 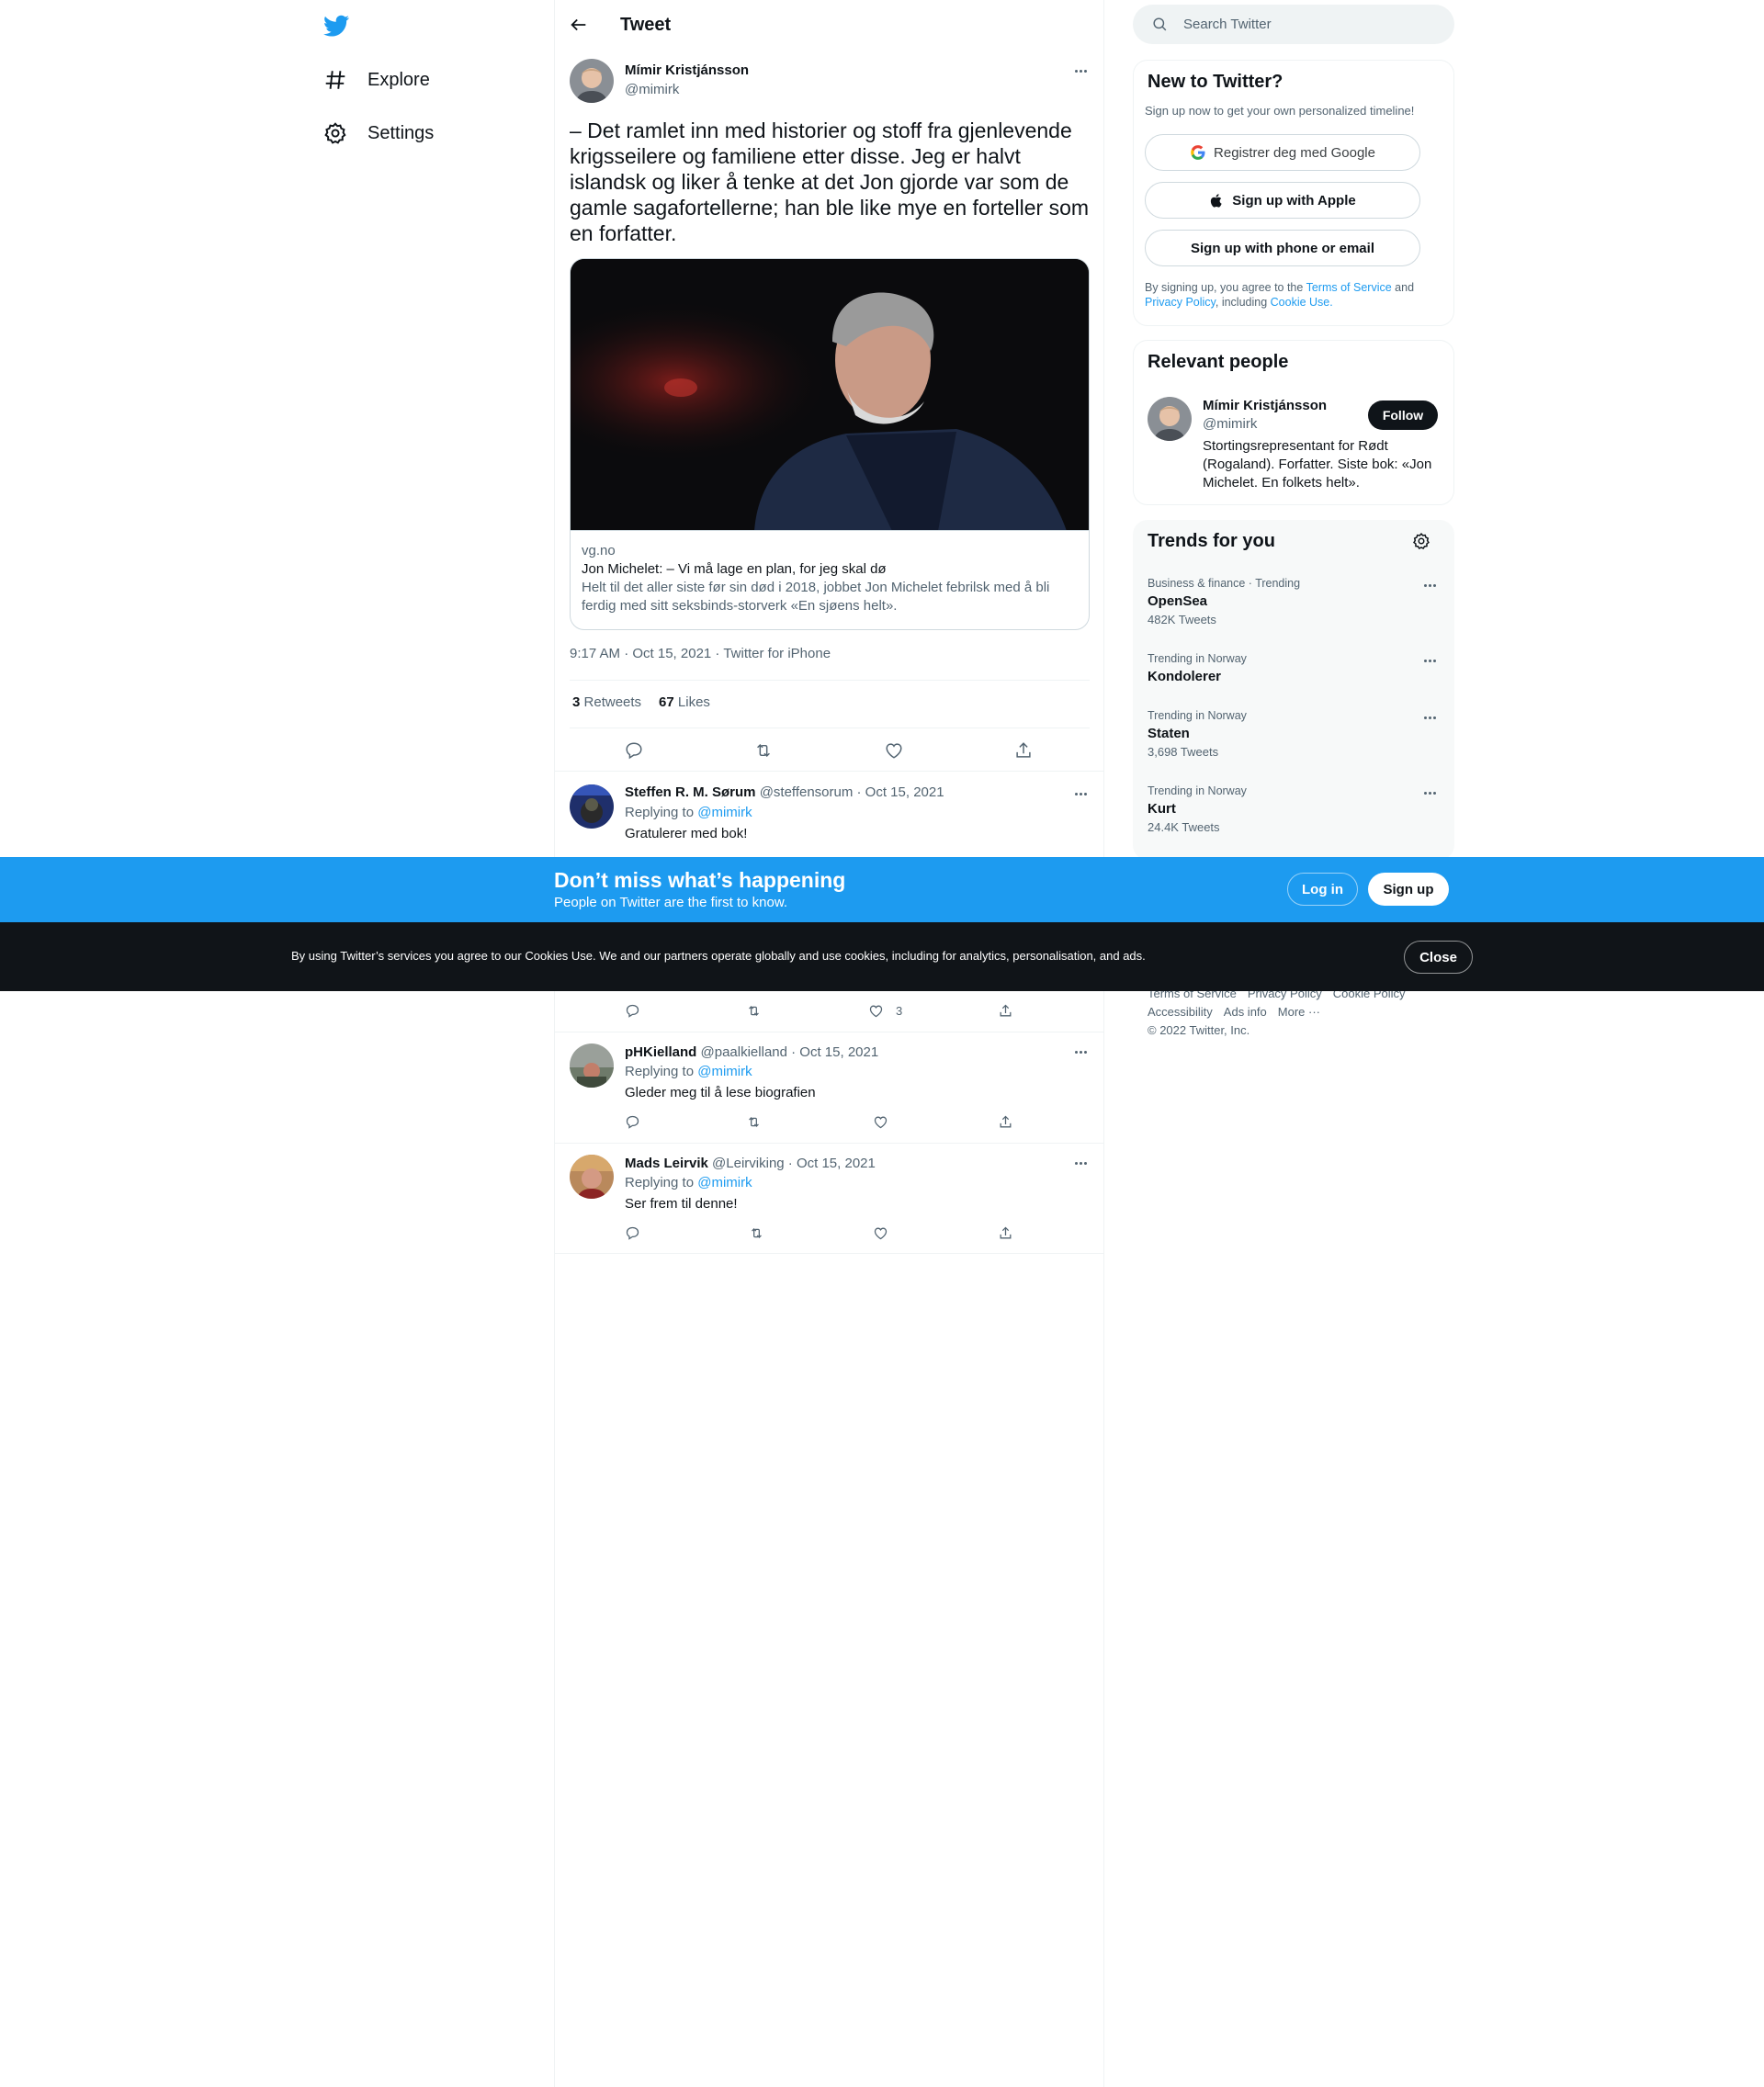 What do you see at coordinates (660, 1052) in the screenshot?
I see `reply-author-name: pHKielland` at bounding box center [660, 1052].